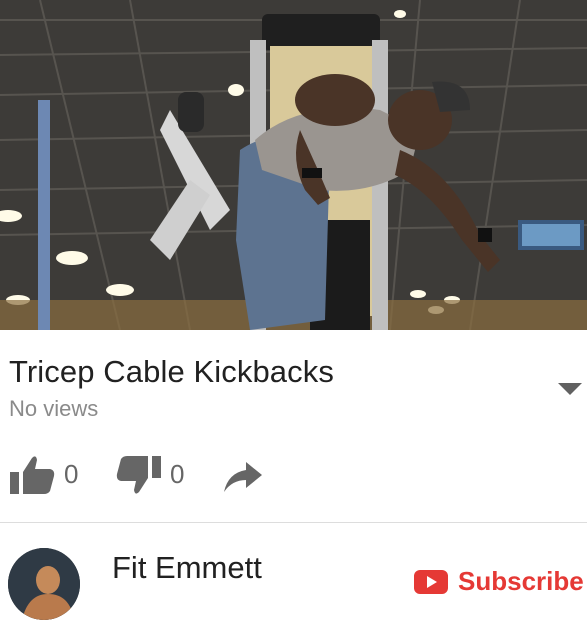 The image size is (587, 620). Describe the element at coordinates (293, 474) in the screenshot. I see `action-bar: 0 0` at that location.